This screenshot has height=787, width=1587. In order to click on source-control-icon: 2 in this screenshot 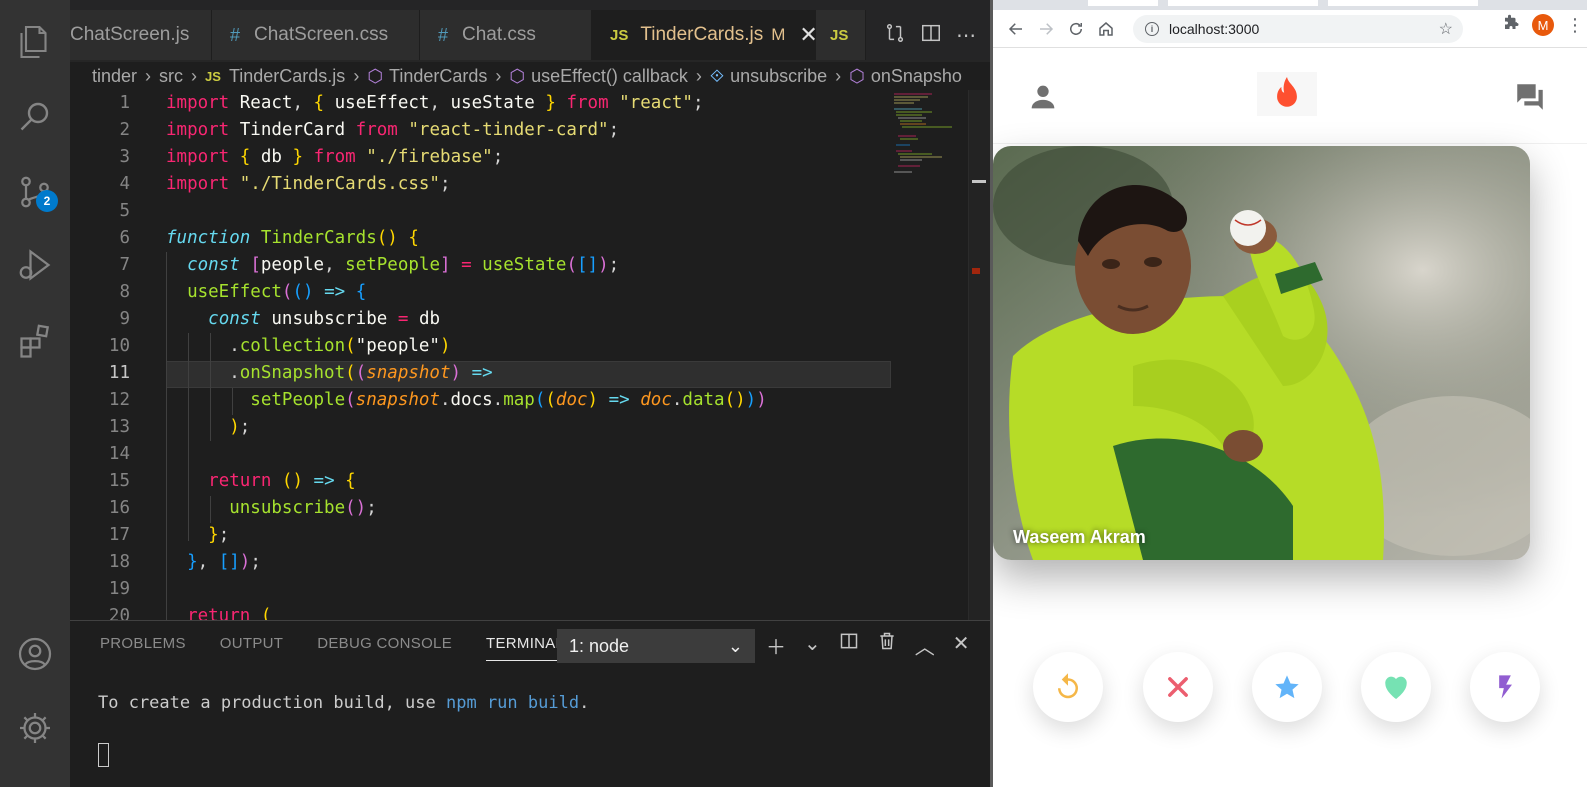, I will do `click(36, 192)`.